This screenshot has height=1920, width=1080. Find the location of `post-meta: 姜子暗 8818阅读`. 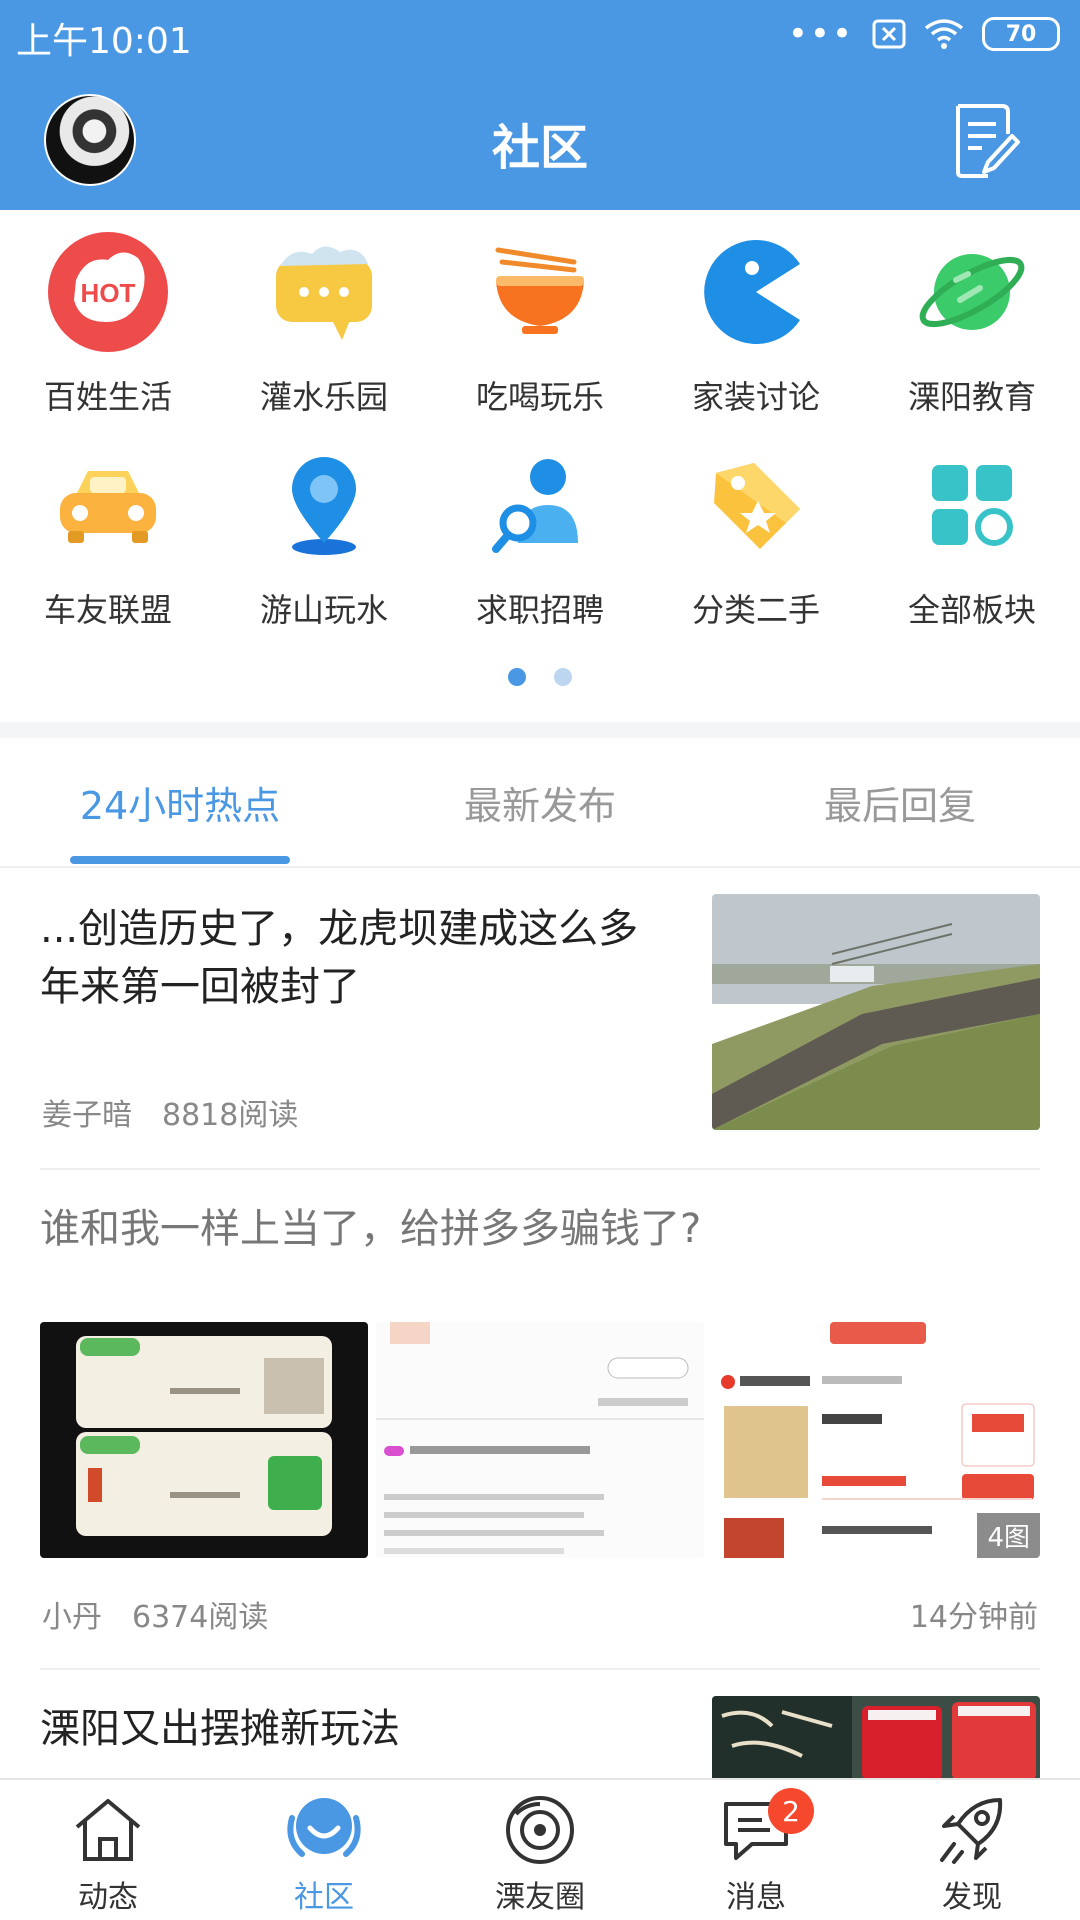

post-meta: 姜子暗 8818阅读 is located at coordinates (170, 1112).